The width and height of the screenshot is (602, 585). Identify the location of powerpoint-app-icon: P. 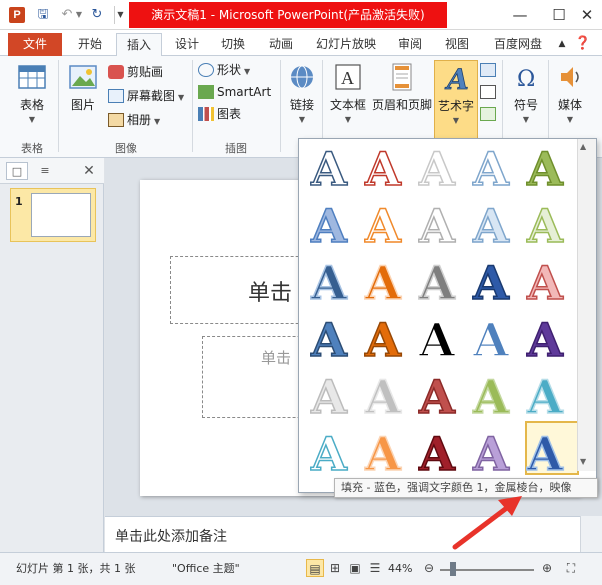
(17, 15).